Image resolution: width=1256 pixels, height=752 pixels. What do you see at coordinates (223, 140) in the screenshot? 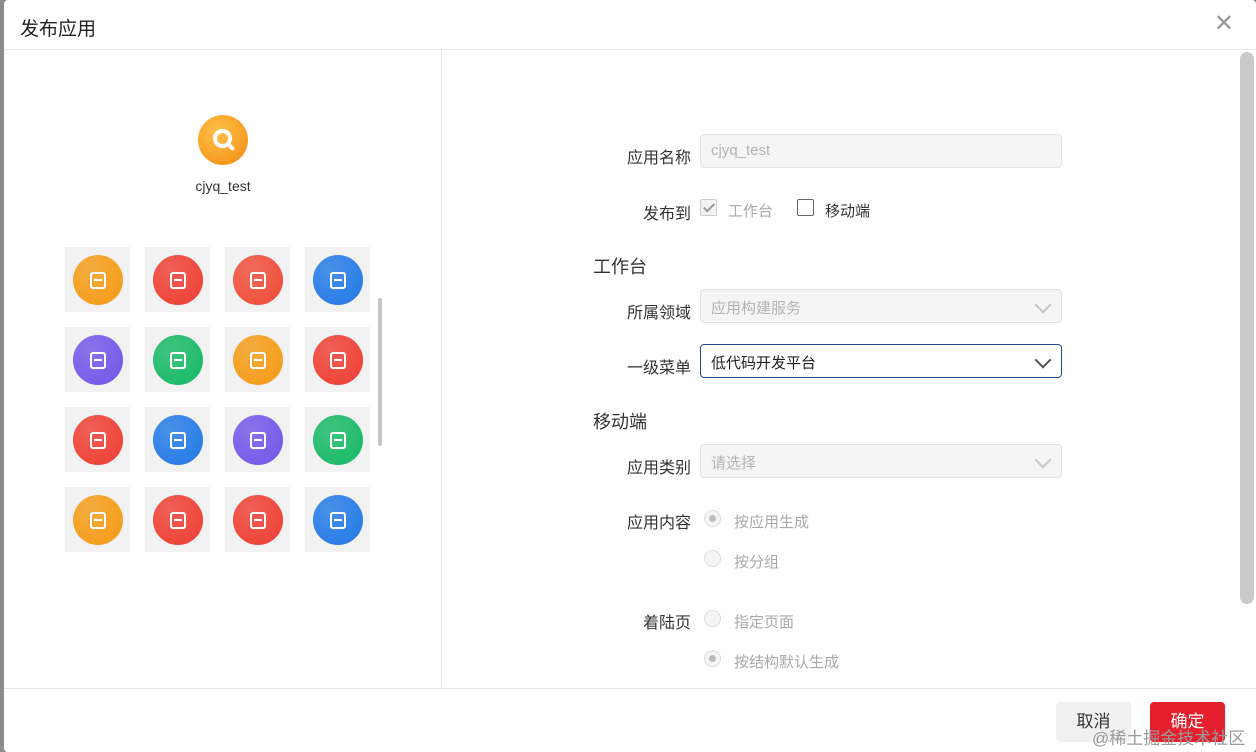
I see `app-icon` at bounding box center [223, 140].